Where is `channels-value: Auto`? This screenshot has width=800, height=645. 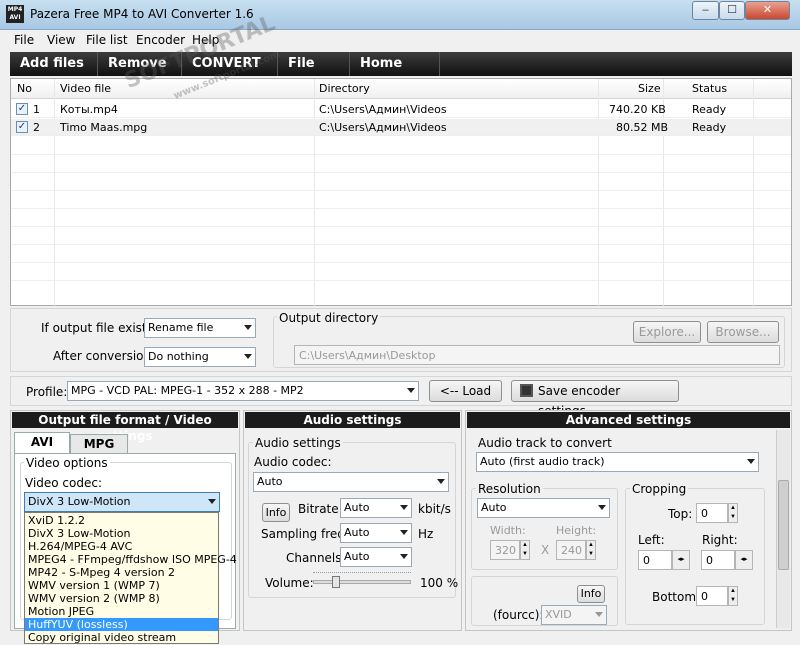 channels-value: Auto is located at coordinates (357, 556).